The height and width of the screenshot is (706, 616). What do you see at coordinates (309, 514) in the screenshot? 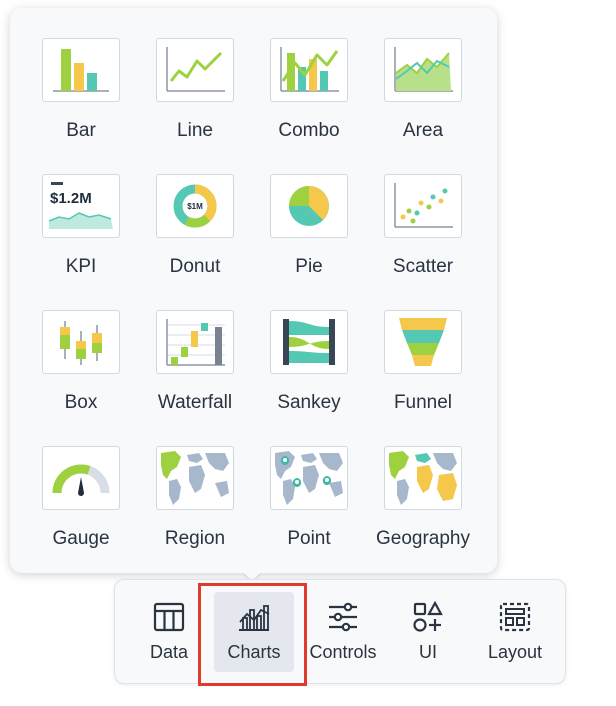
I see `chart-tile-point: Point` at bounding box center [309, 514].